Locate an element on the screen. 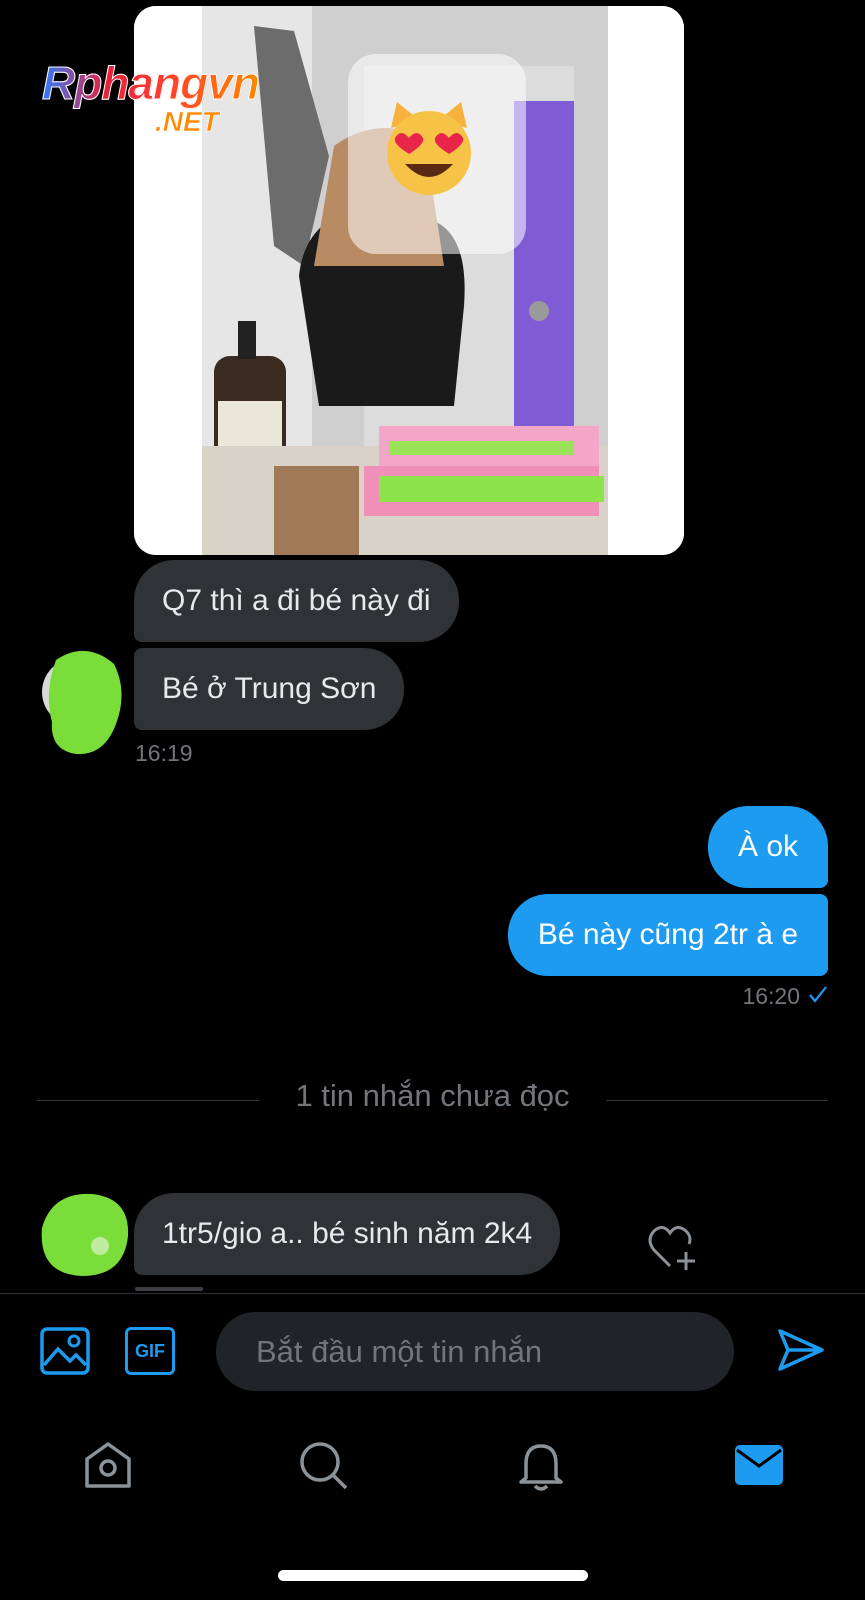 Image resolution: width=865 pixels, height=1600 pixels. message-text: Bé ở Trung Sơn is located at coordinates (269, 688).